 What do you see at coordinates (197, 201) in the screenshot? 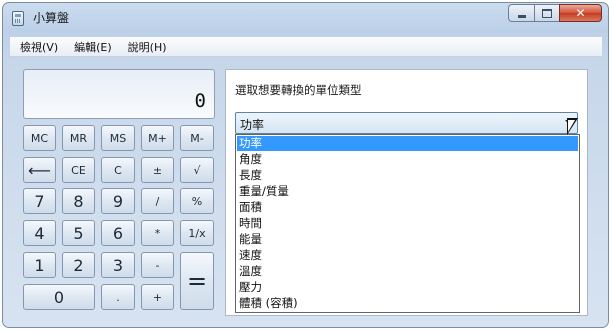
I see `percent-button: %` at bounding box center [197, 201].